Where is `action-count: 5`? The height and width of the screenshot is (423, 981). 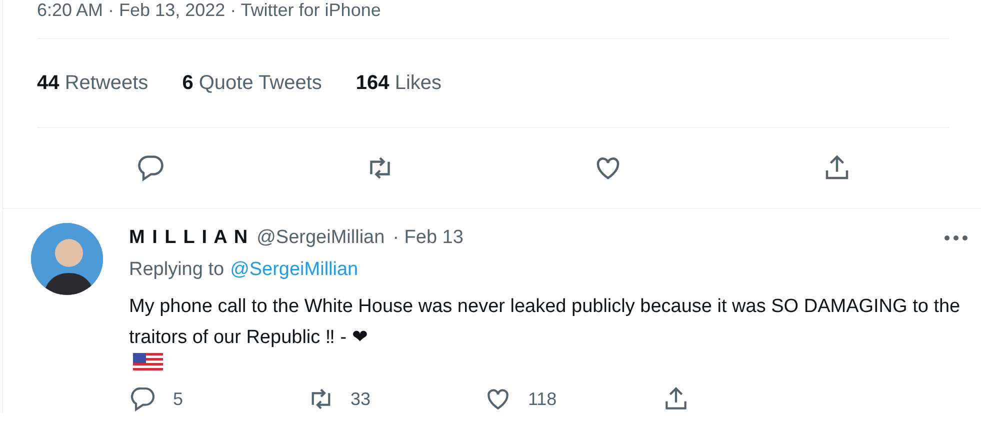
action-count: 5 is located at coordinates (178, 399).